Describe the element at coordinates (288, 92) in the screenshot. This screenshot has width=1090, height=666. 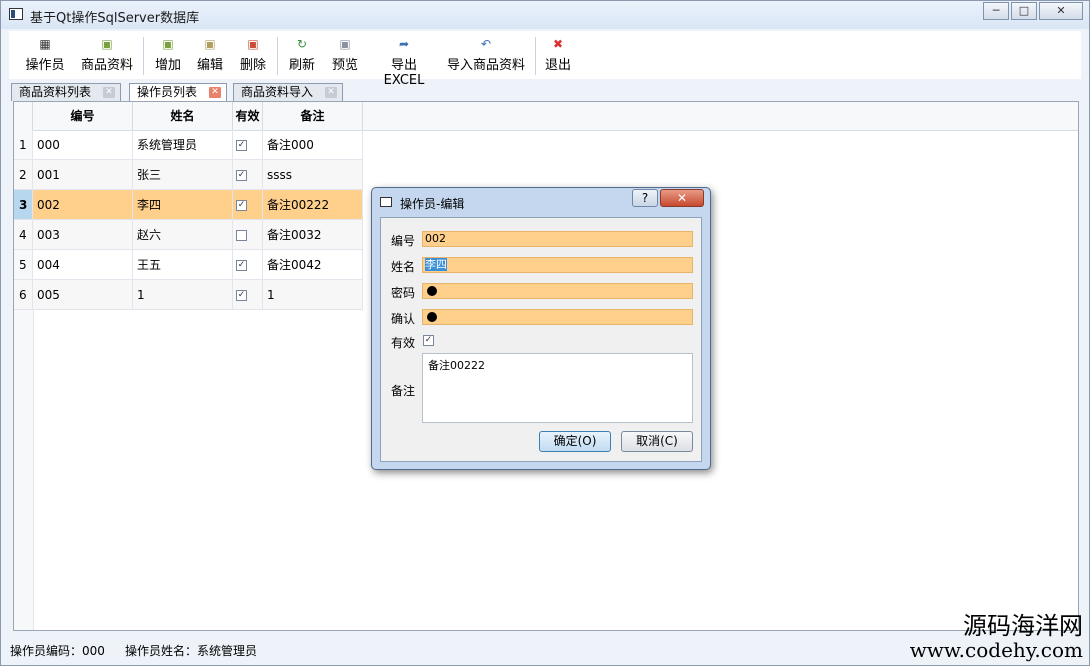
I see `tab-product-import: 商品资料导入 ✕` at that location.